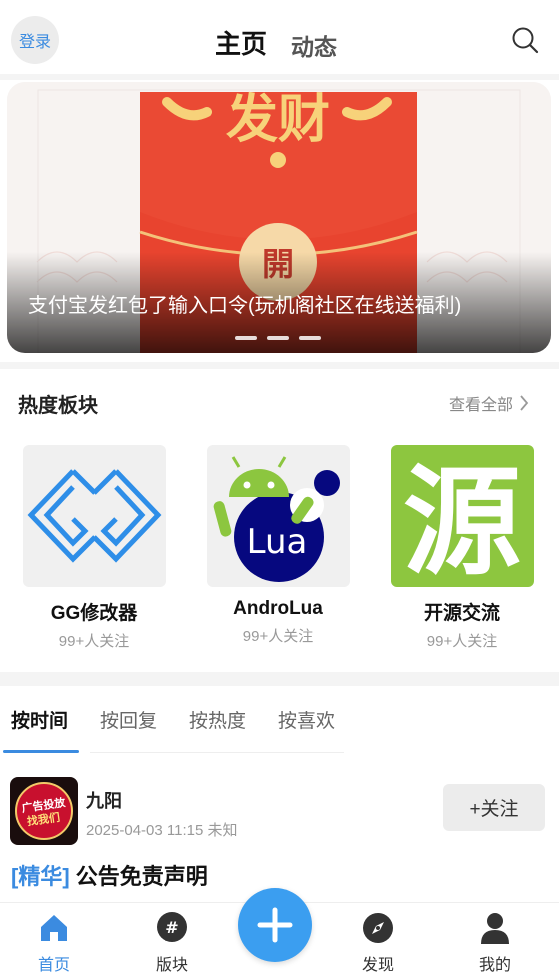  Describe the element at coordinates (94, 613) in the screenshot. I see `board-name: GG修改器` at that location.